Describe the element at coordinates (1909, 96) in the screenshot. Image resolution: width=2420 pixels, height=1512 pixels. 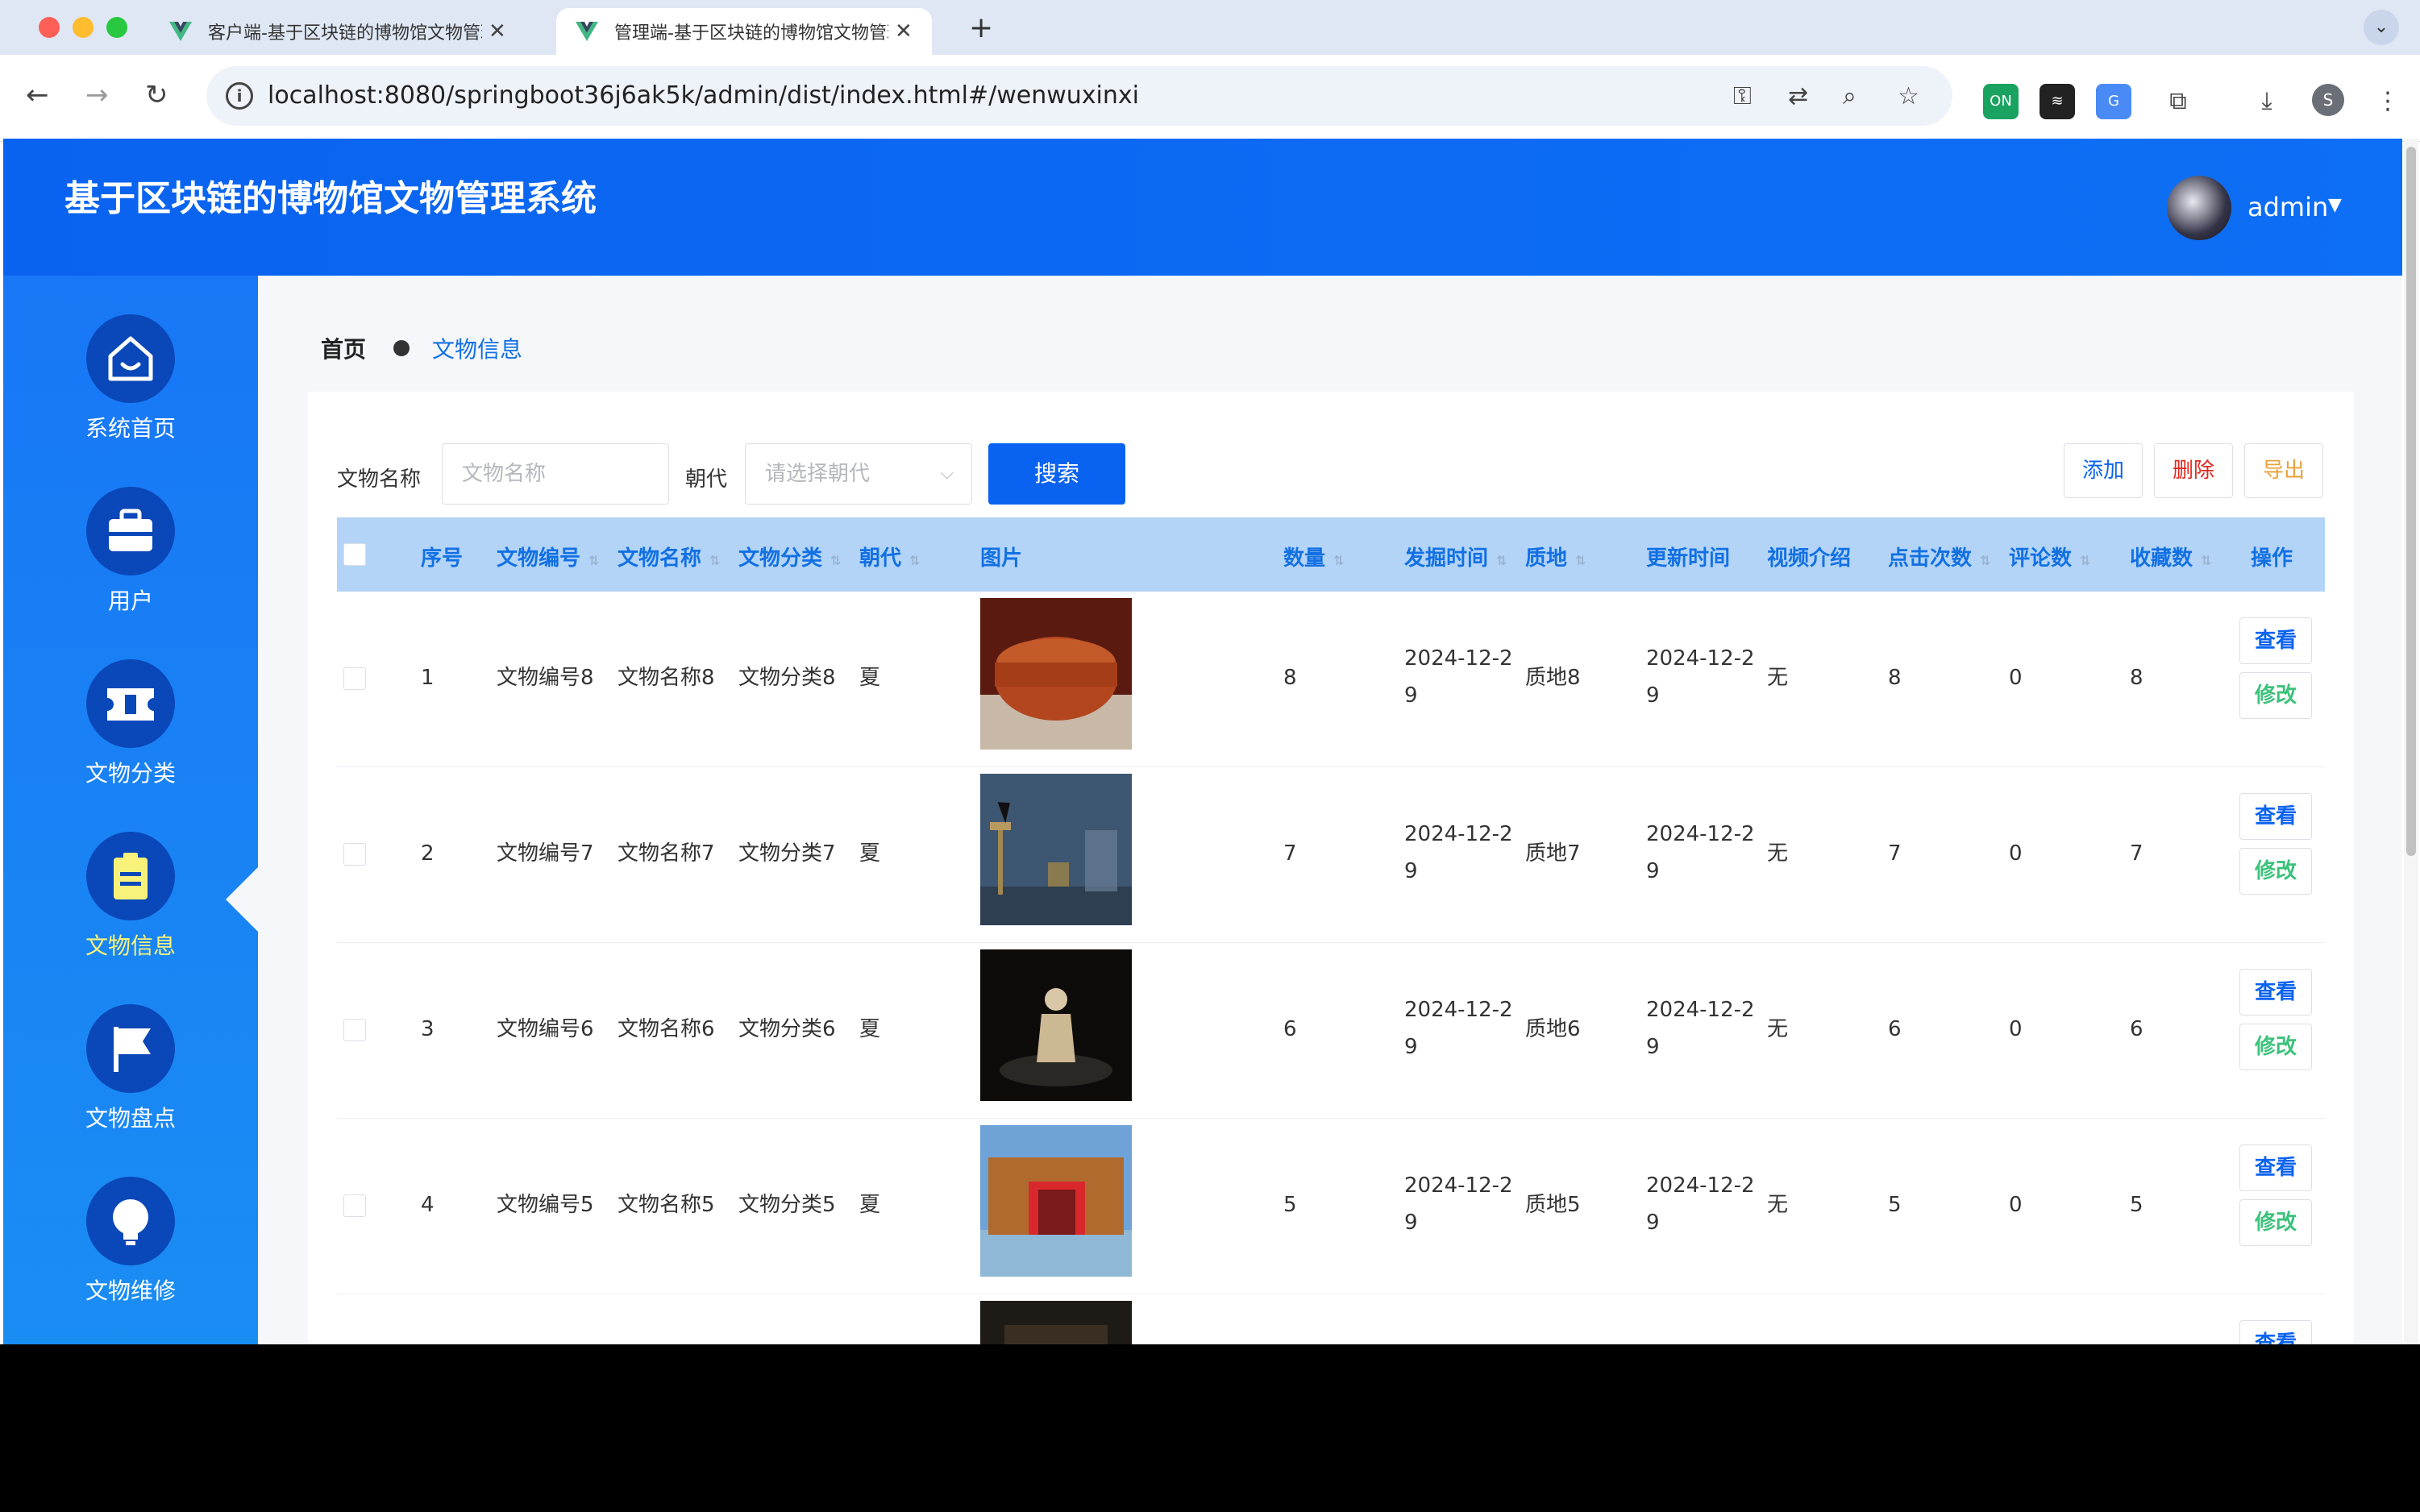
I see `bookmark-star-icon: ☆` at that location.